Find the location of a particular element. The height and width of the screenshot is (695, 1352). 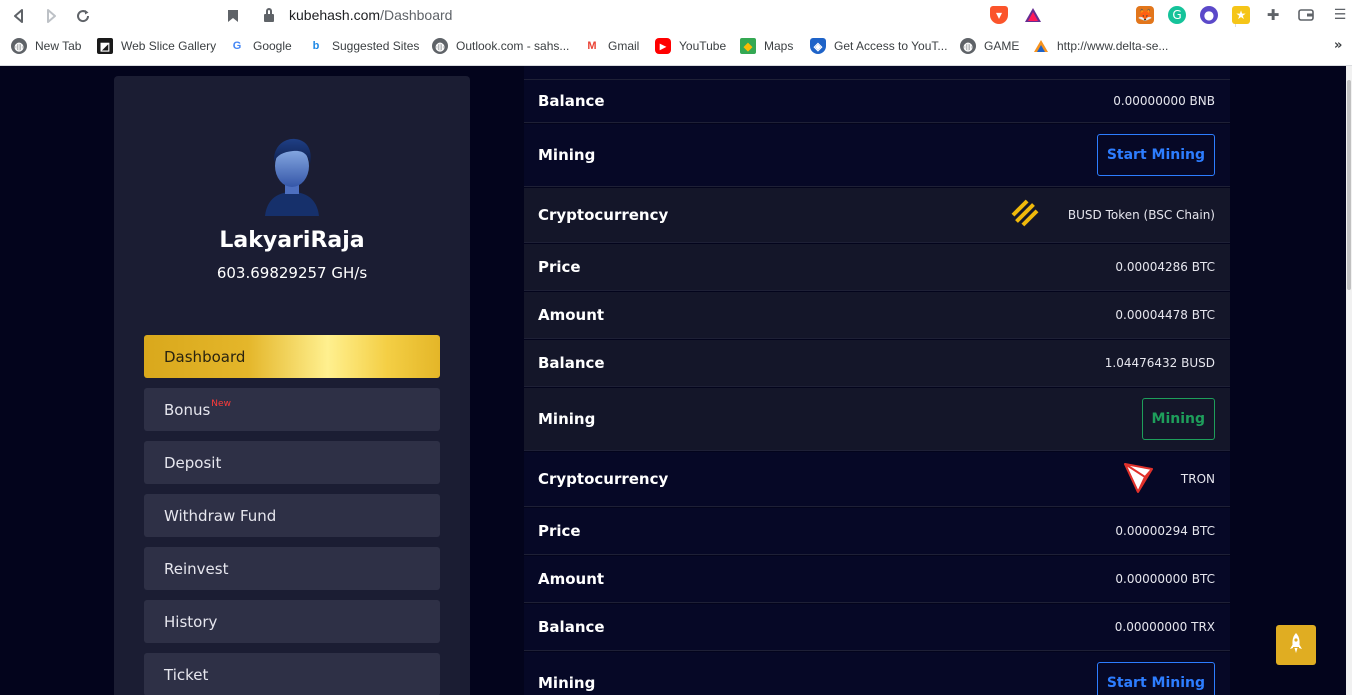

bookmark-label: YouTube is located at coordinates (703, 46).